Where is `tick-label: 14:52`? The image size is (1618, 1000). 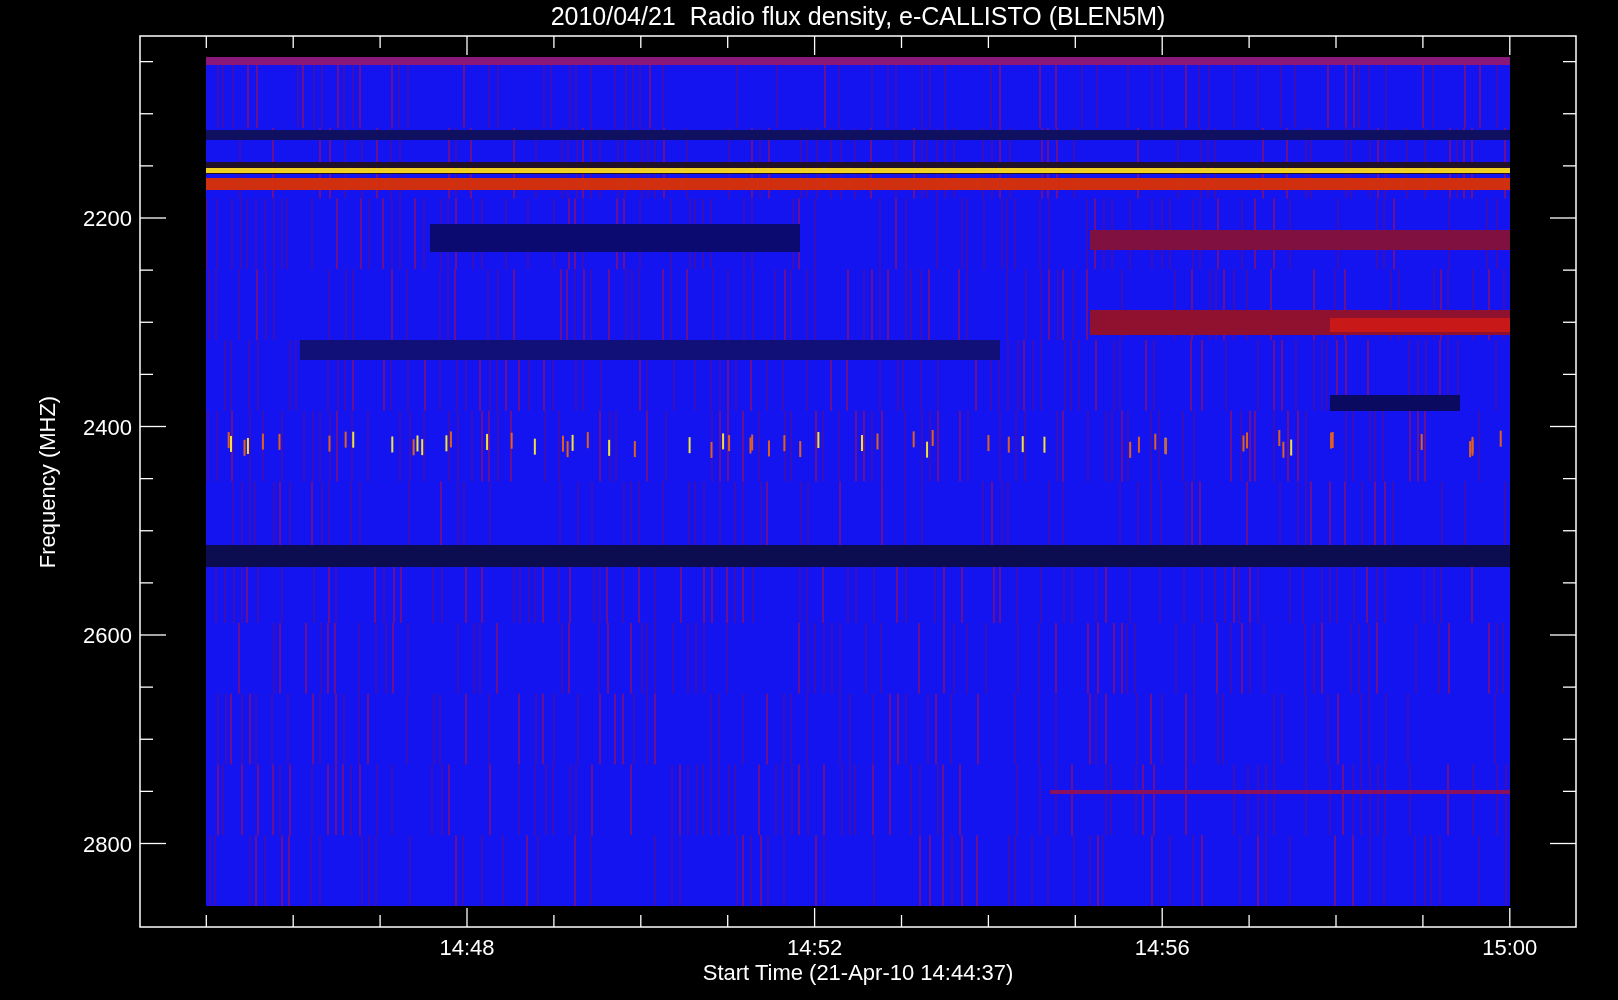 tick-label: 14:52 is located at coordinates (815, 947).